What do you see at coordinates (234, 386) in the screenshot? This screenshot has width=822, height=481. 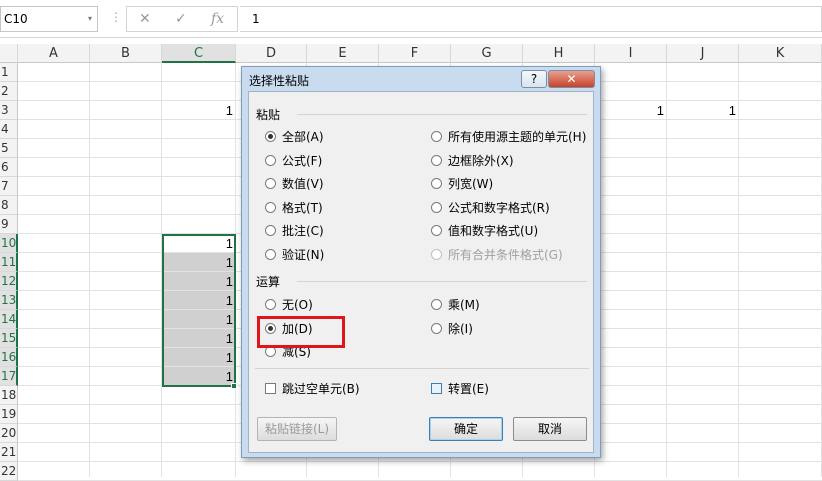 I see `fill-handle` at bounding box center [234, 386].